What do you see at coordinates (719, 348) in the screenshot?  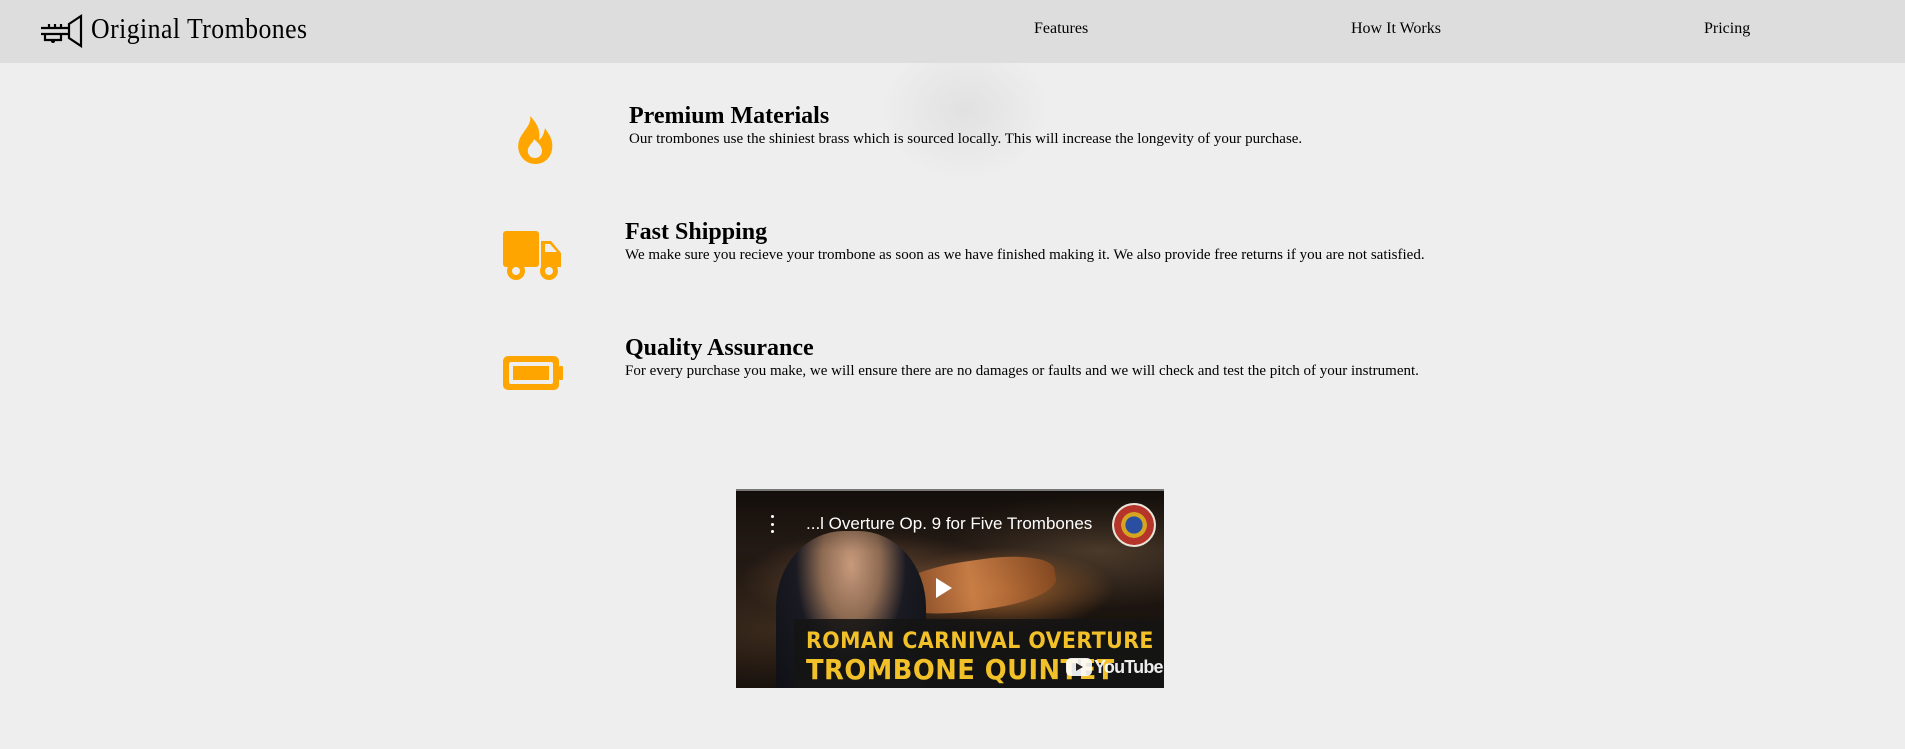 I see `feature-title: Quality Assurance` at bounding box center [719, 348].